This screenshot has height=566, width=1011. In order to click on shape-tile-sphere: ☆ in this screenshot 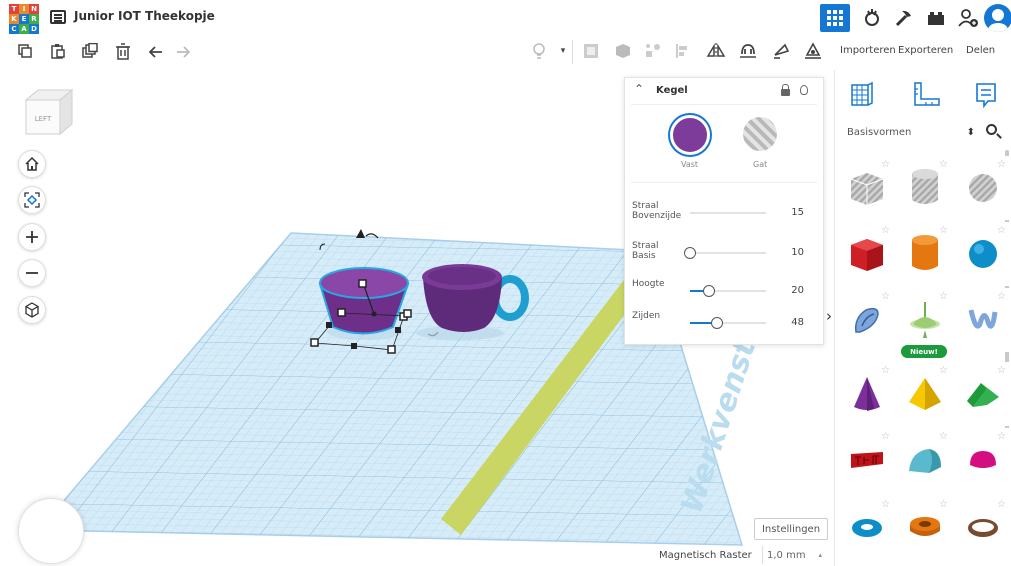, I will do `click(982, 254)`.